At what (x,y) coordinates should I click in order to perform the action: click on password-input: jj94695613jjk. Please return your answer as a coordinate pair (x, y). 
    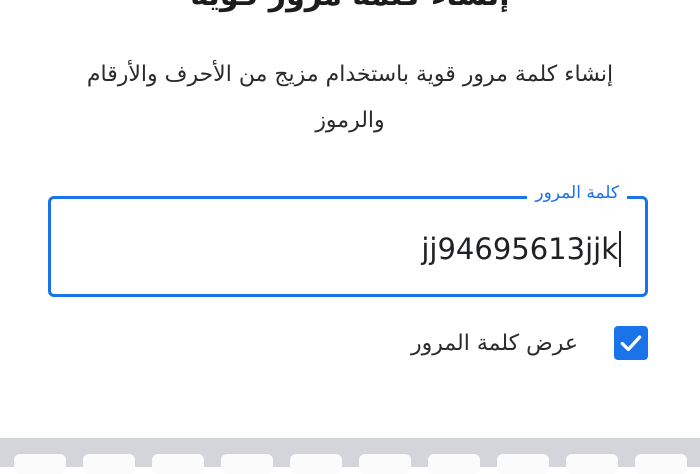
    Looking at the image, I should click on (521, 249).